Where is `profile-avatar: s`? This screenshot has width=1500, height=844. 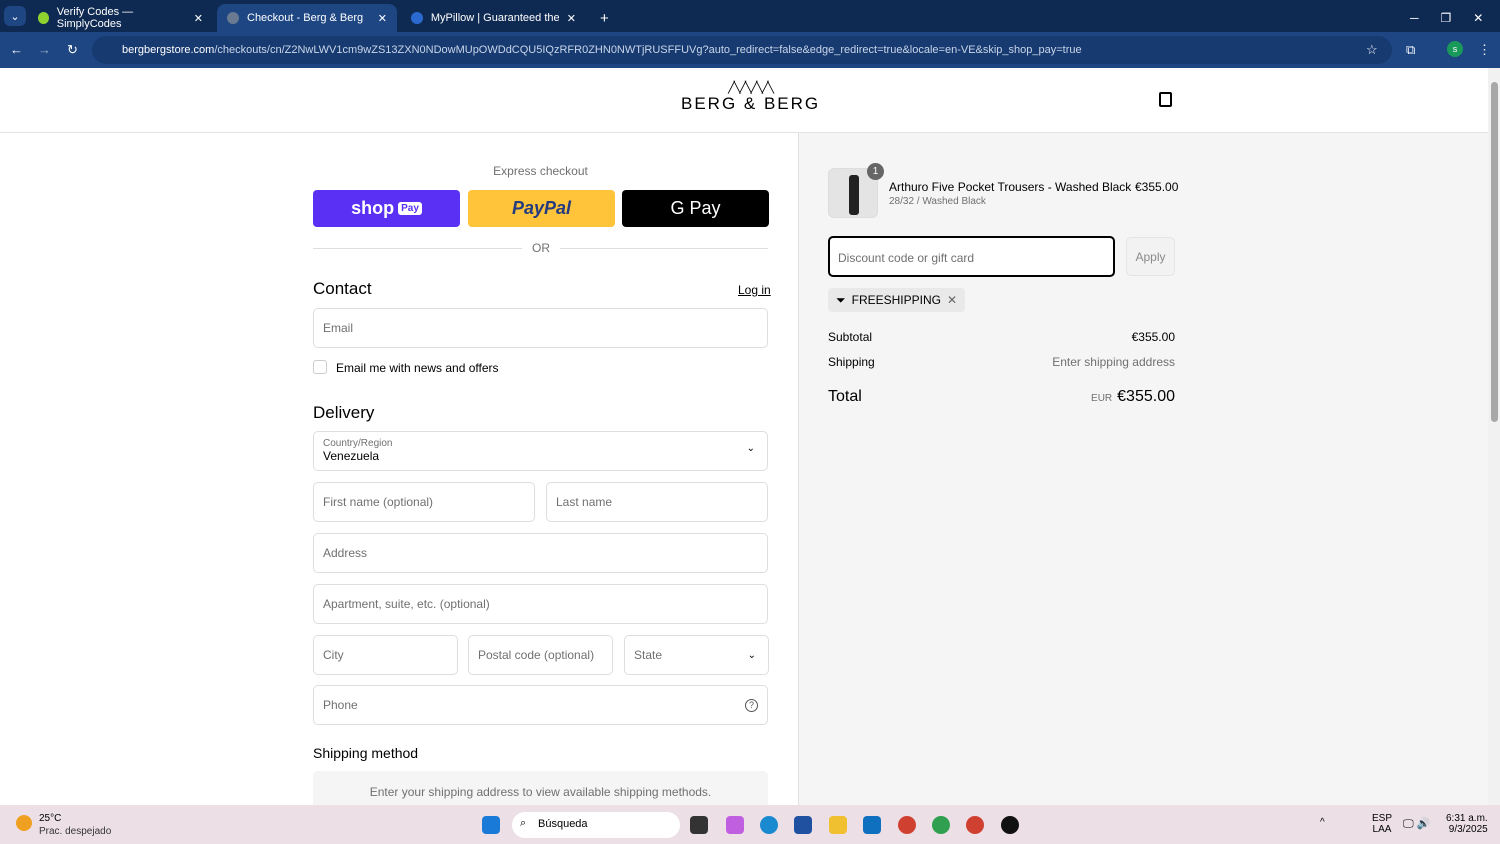 profile-avatar: s is located at coordinates (1455, 49).